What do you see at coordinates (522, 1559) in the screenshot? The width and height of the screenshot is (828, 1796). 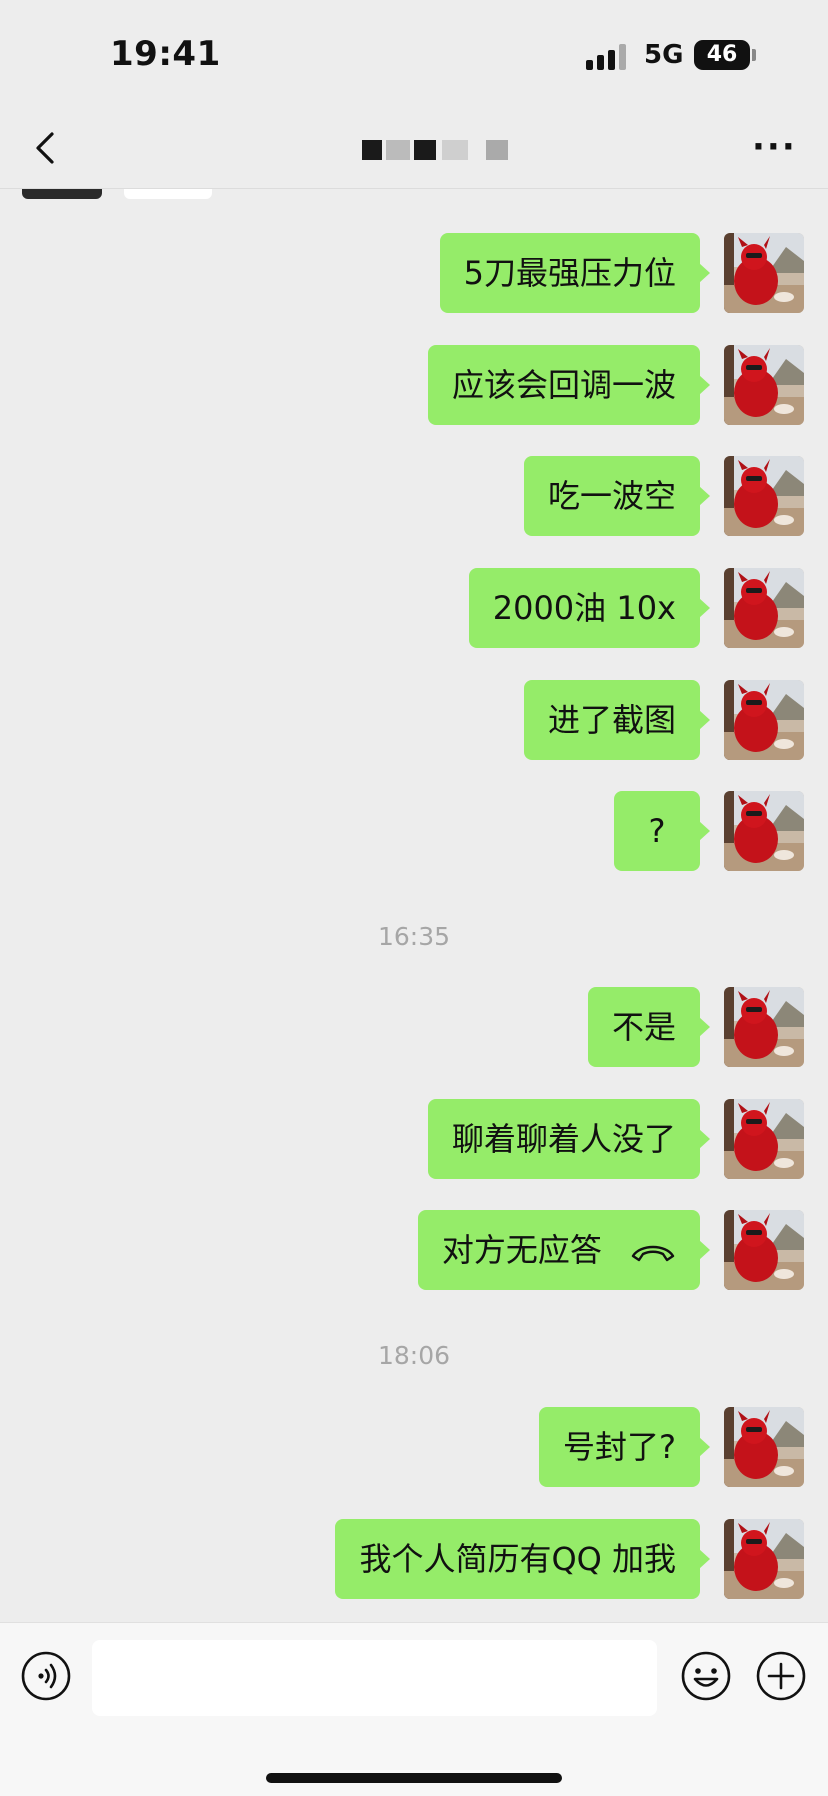 I see `sent-bubble: 我个人简历有QQ 加我` at bounding box center [522, 1559].